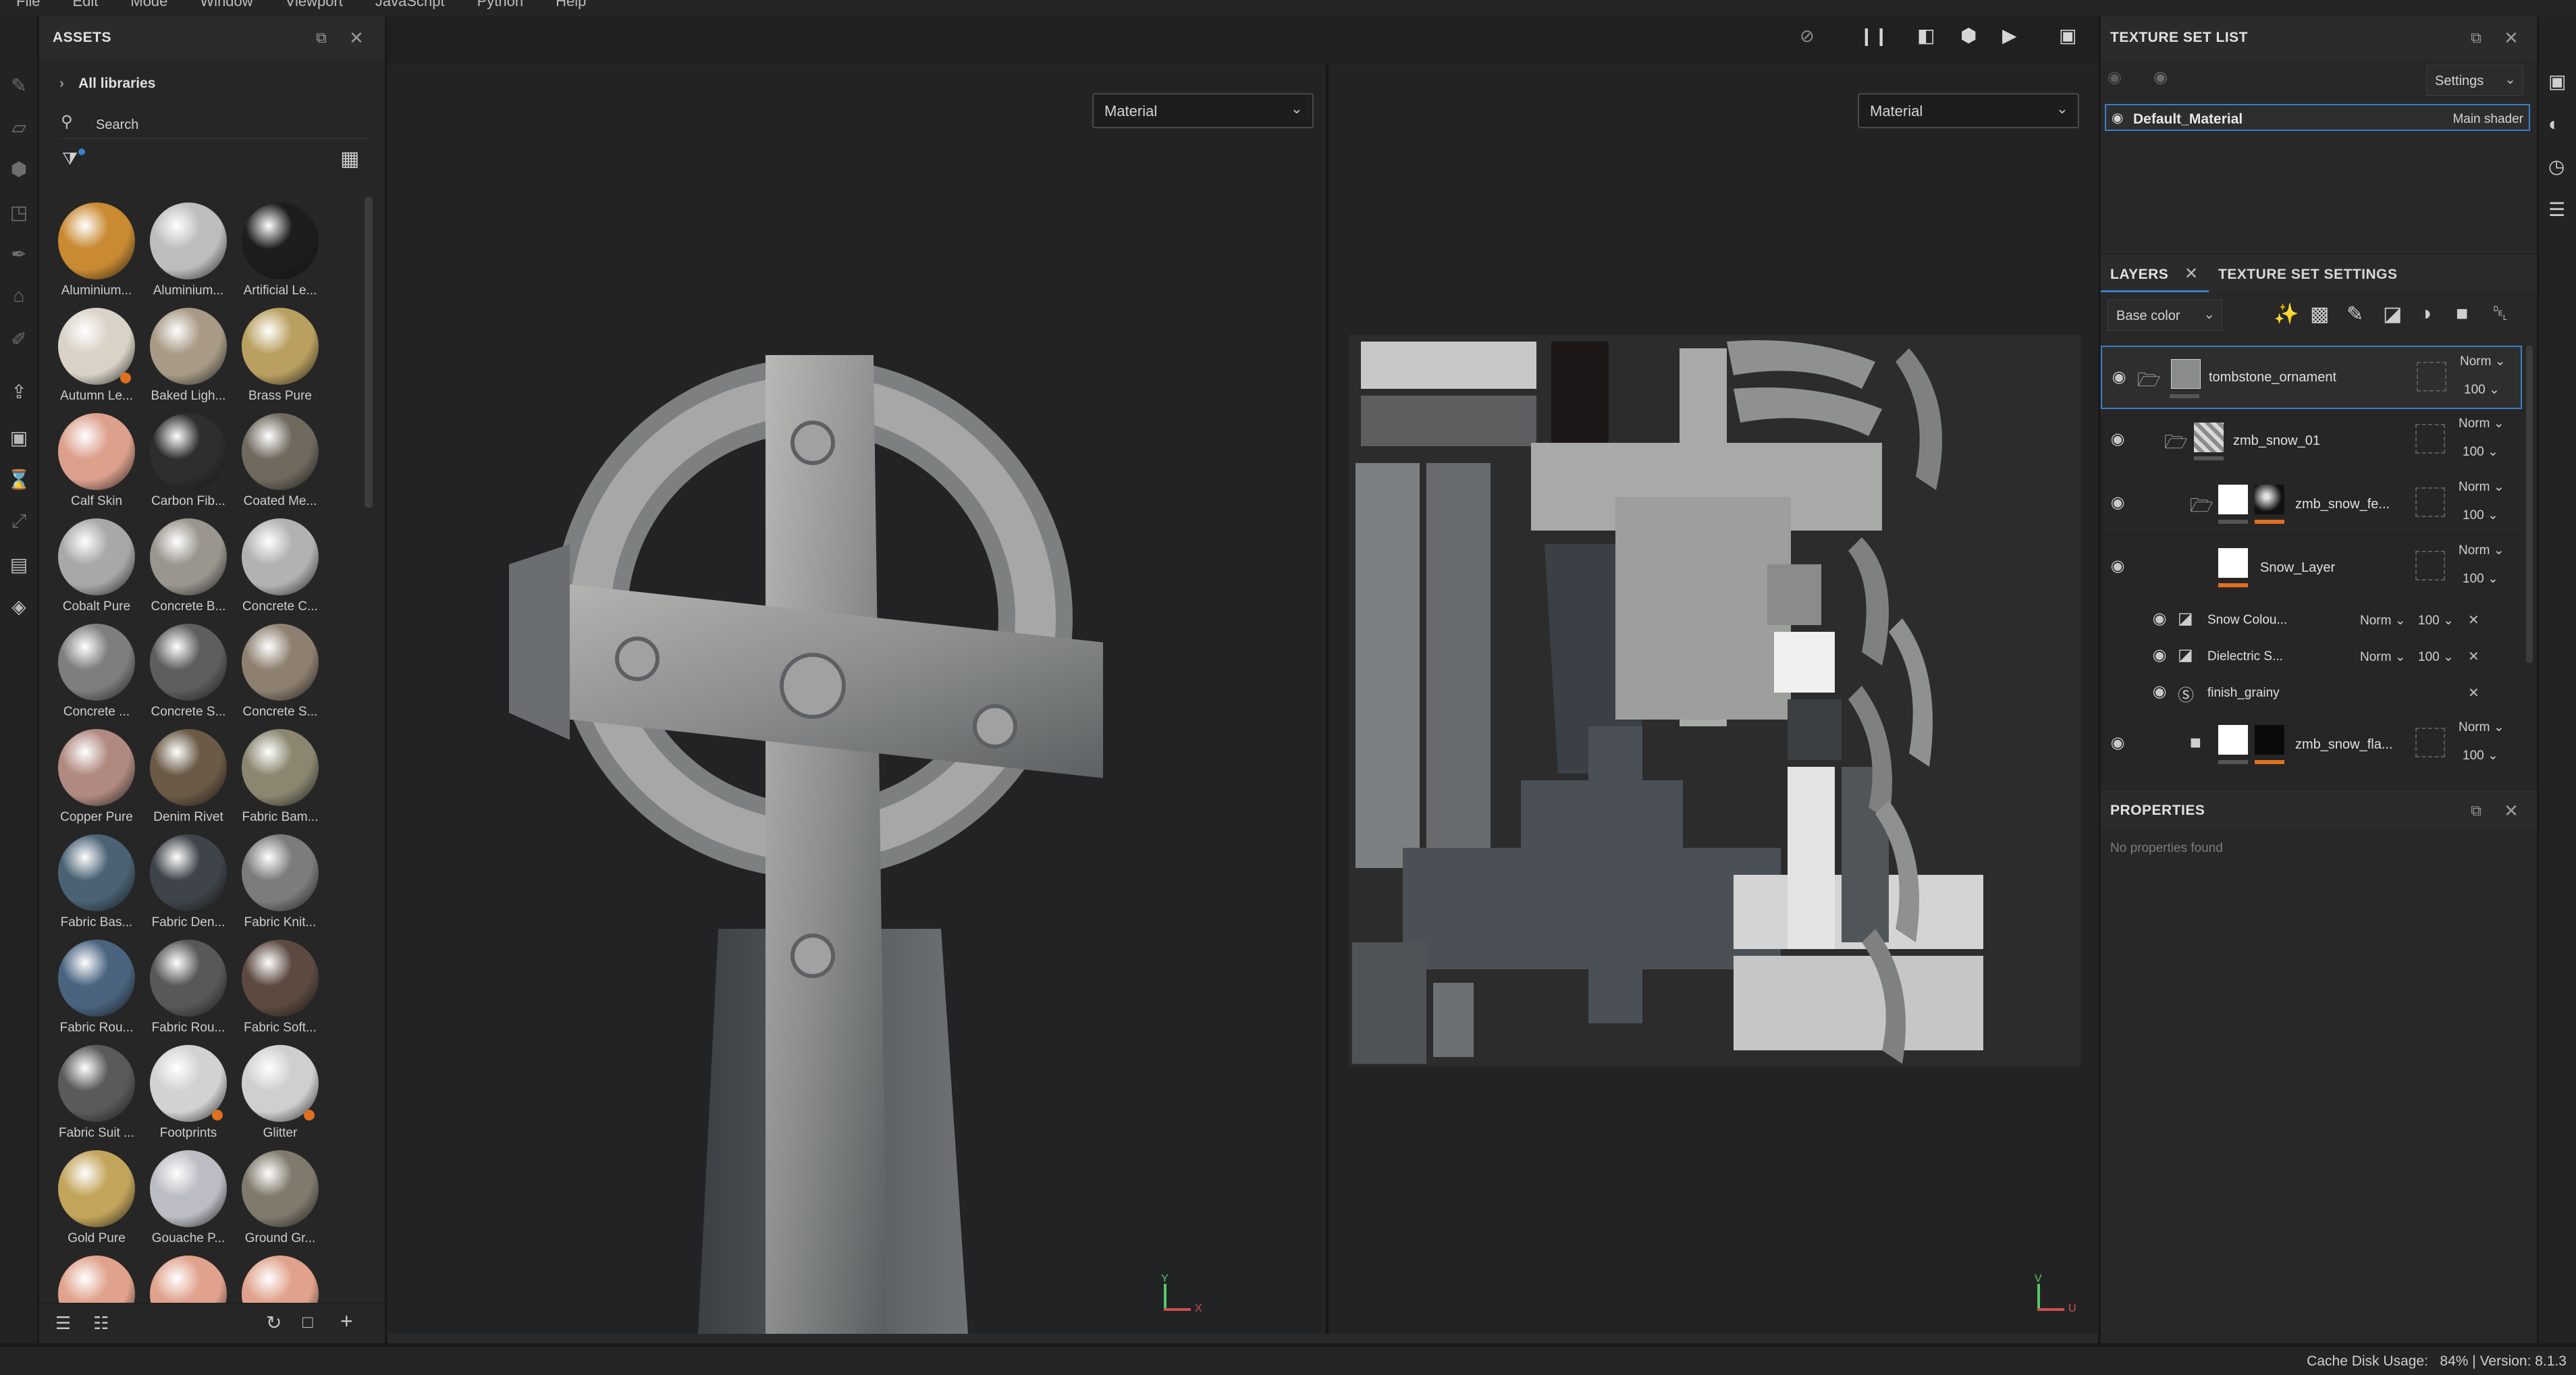  What do you see at coordinates (19, 606) in the screenshot?
I see `mesh-icon: ◈` at bounding box center [19, 606].